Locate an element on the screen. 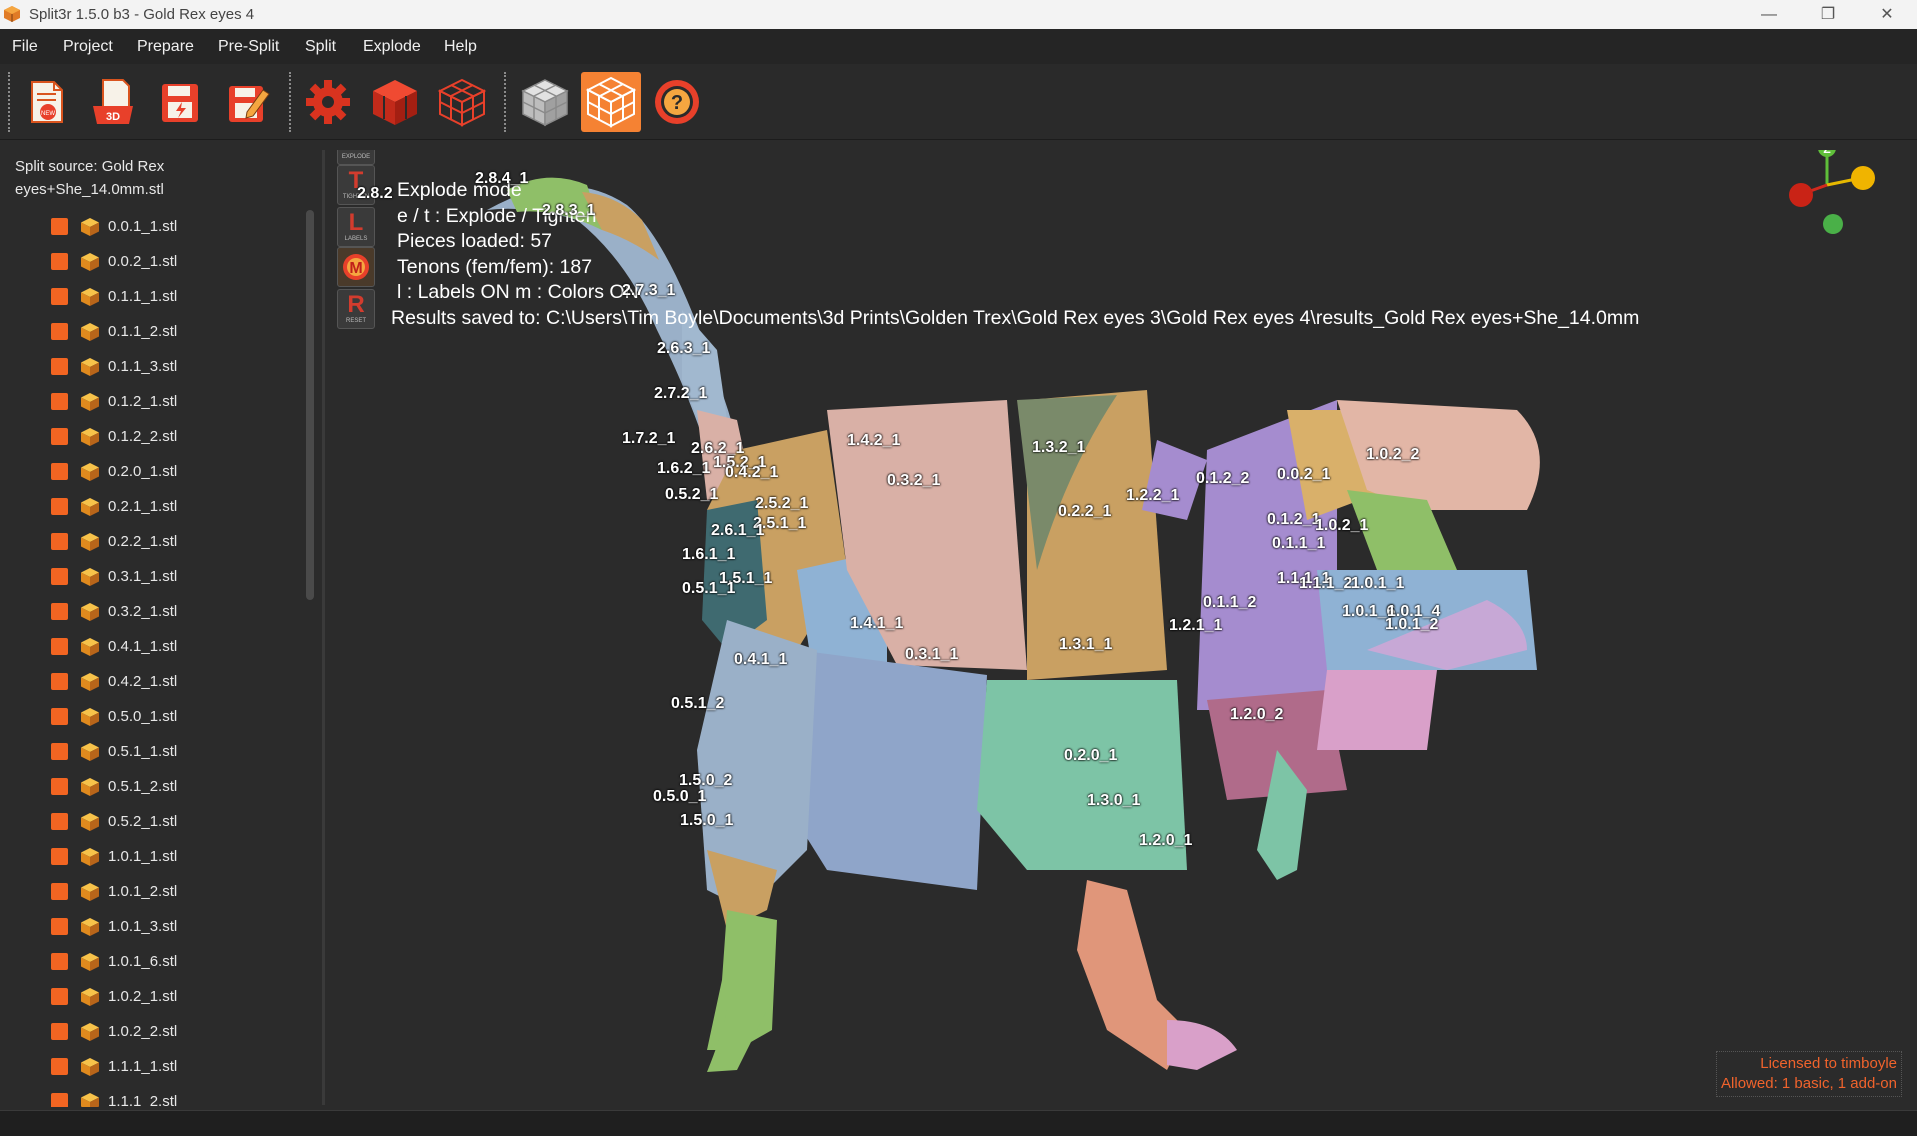 The image size is (1917, 1136). file-list-item: 0.0.2_1.stl is located at coordinates (150, 262).